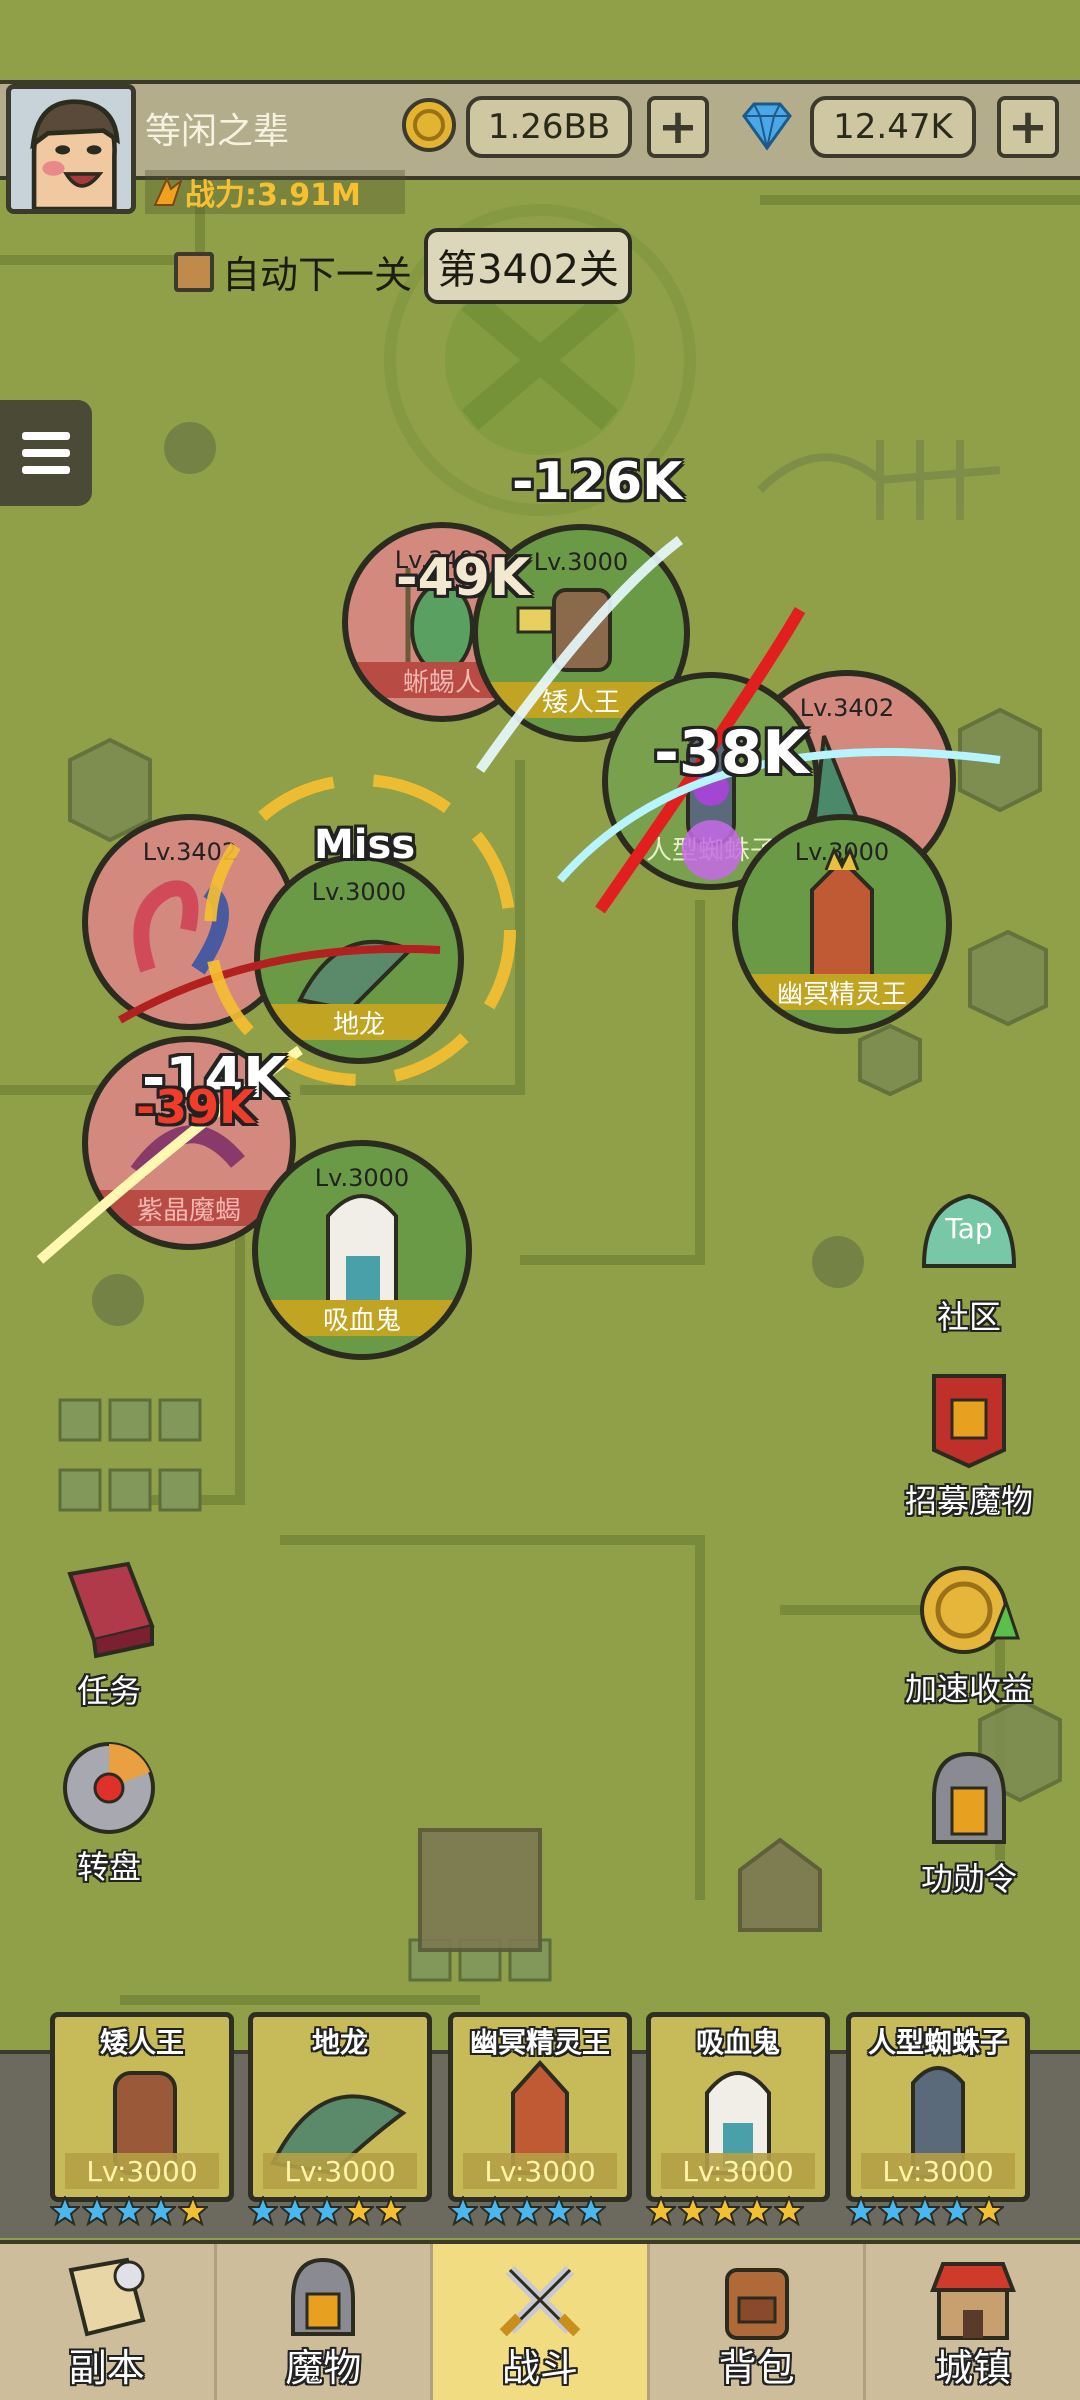 The image size is (1080, 2400). I want to click on hero-card: 矮人王 Lv:3000, so click(142, 2107).